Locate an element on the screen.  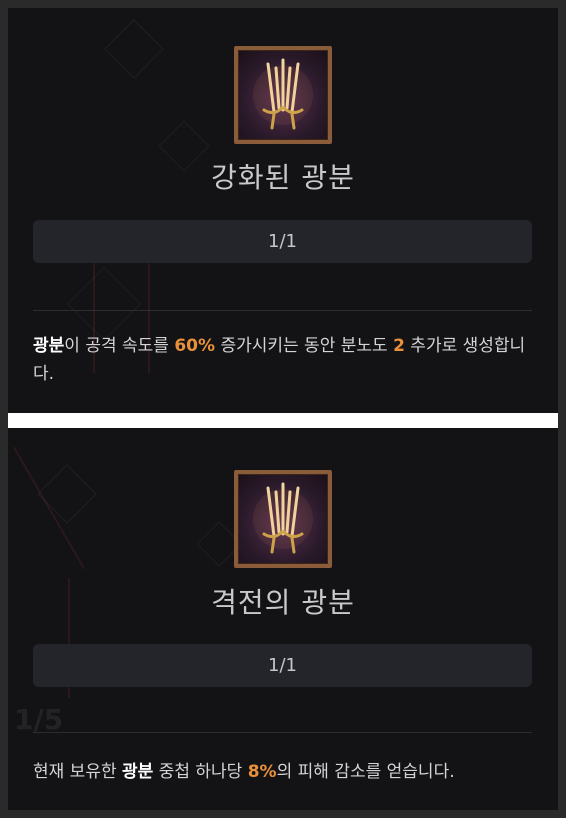
skill-title: 격전의 광분 is located at coordinates (283, 602).